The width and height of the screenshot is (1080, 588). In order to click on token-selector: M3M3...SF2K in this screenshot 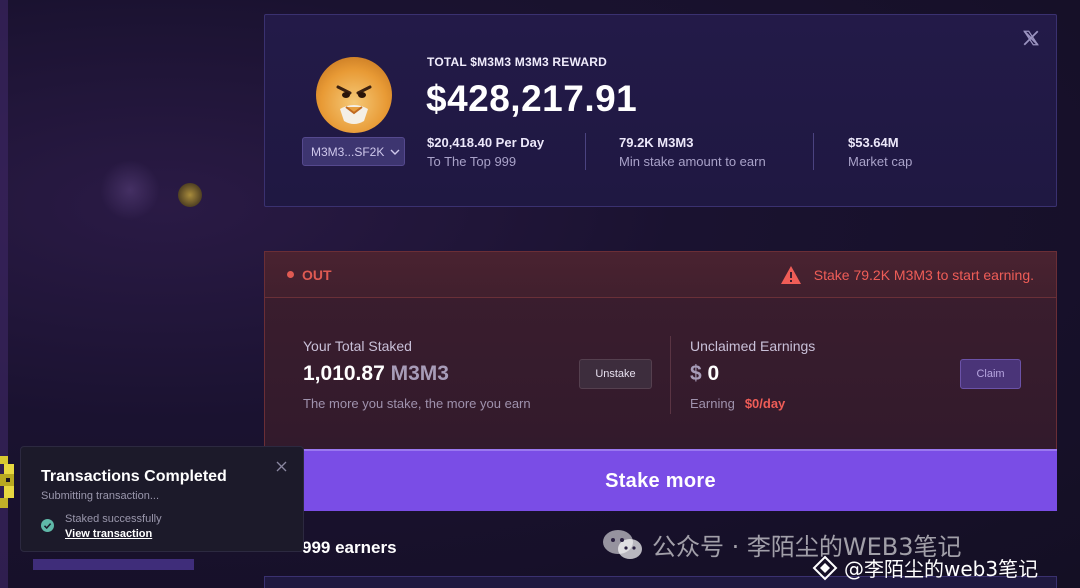, I will do `click(353, 151)`.